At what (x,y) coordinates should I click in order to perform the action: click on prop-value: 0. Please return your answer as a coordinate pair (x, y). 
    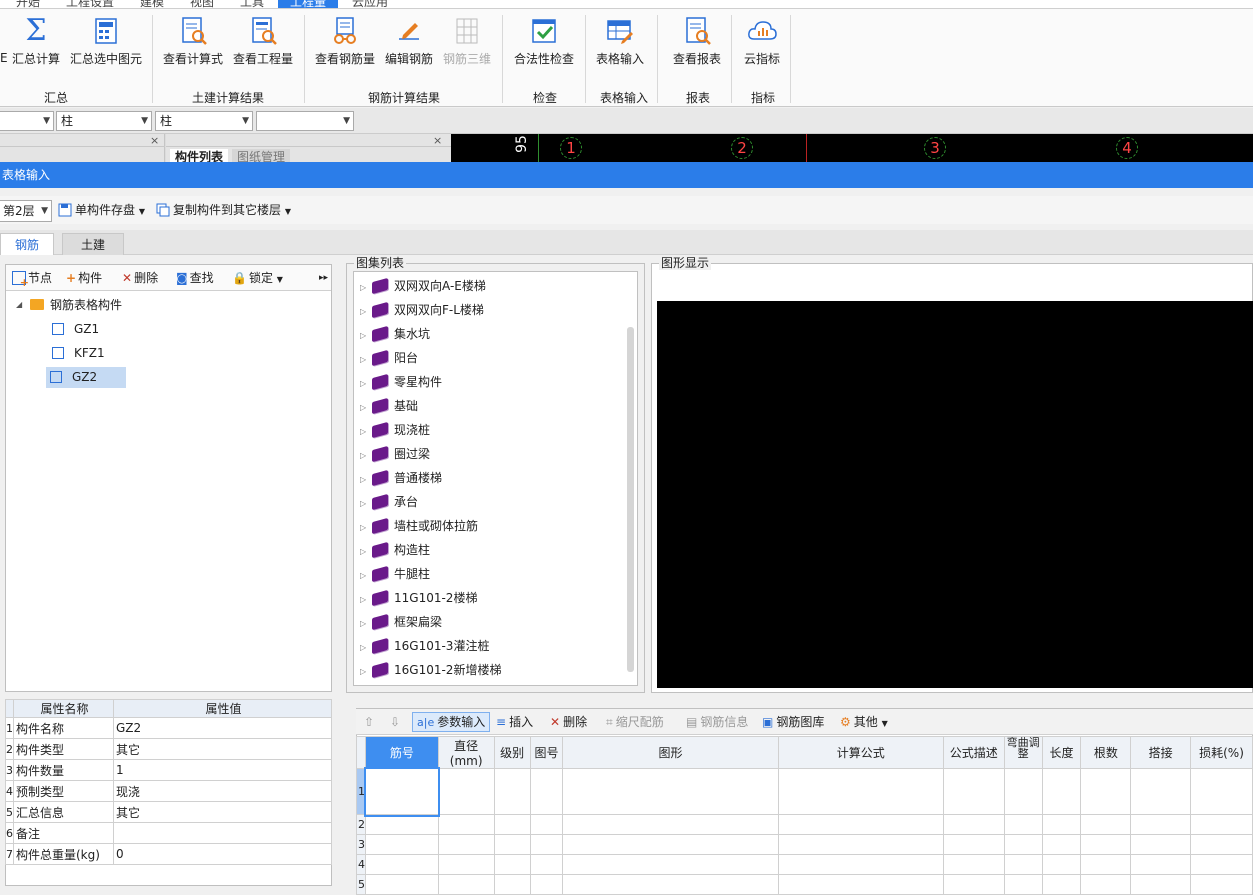
    Looking at the image, I should click on (222, 854).